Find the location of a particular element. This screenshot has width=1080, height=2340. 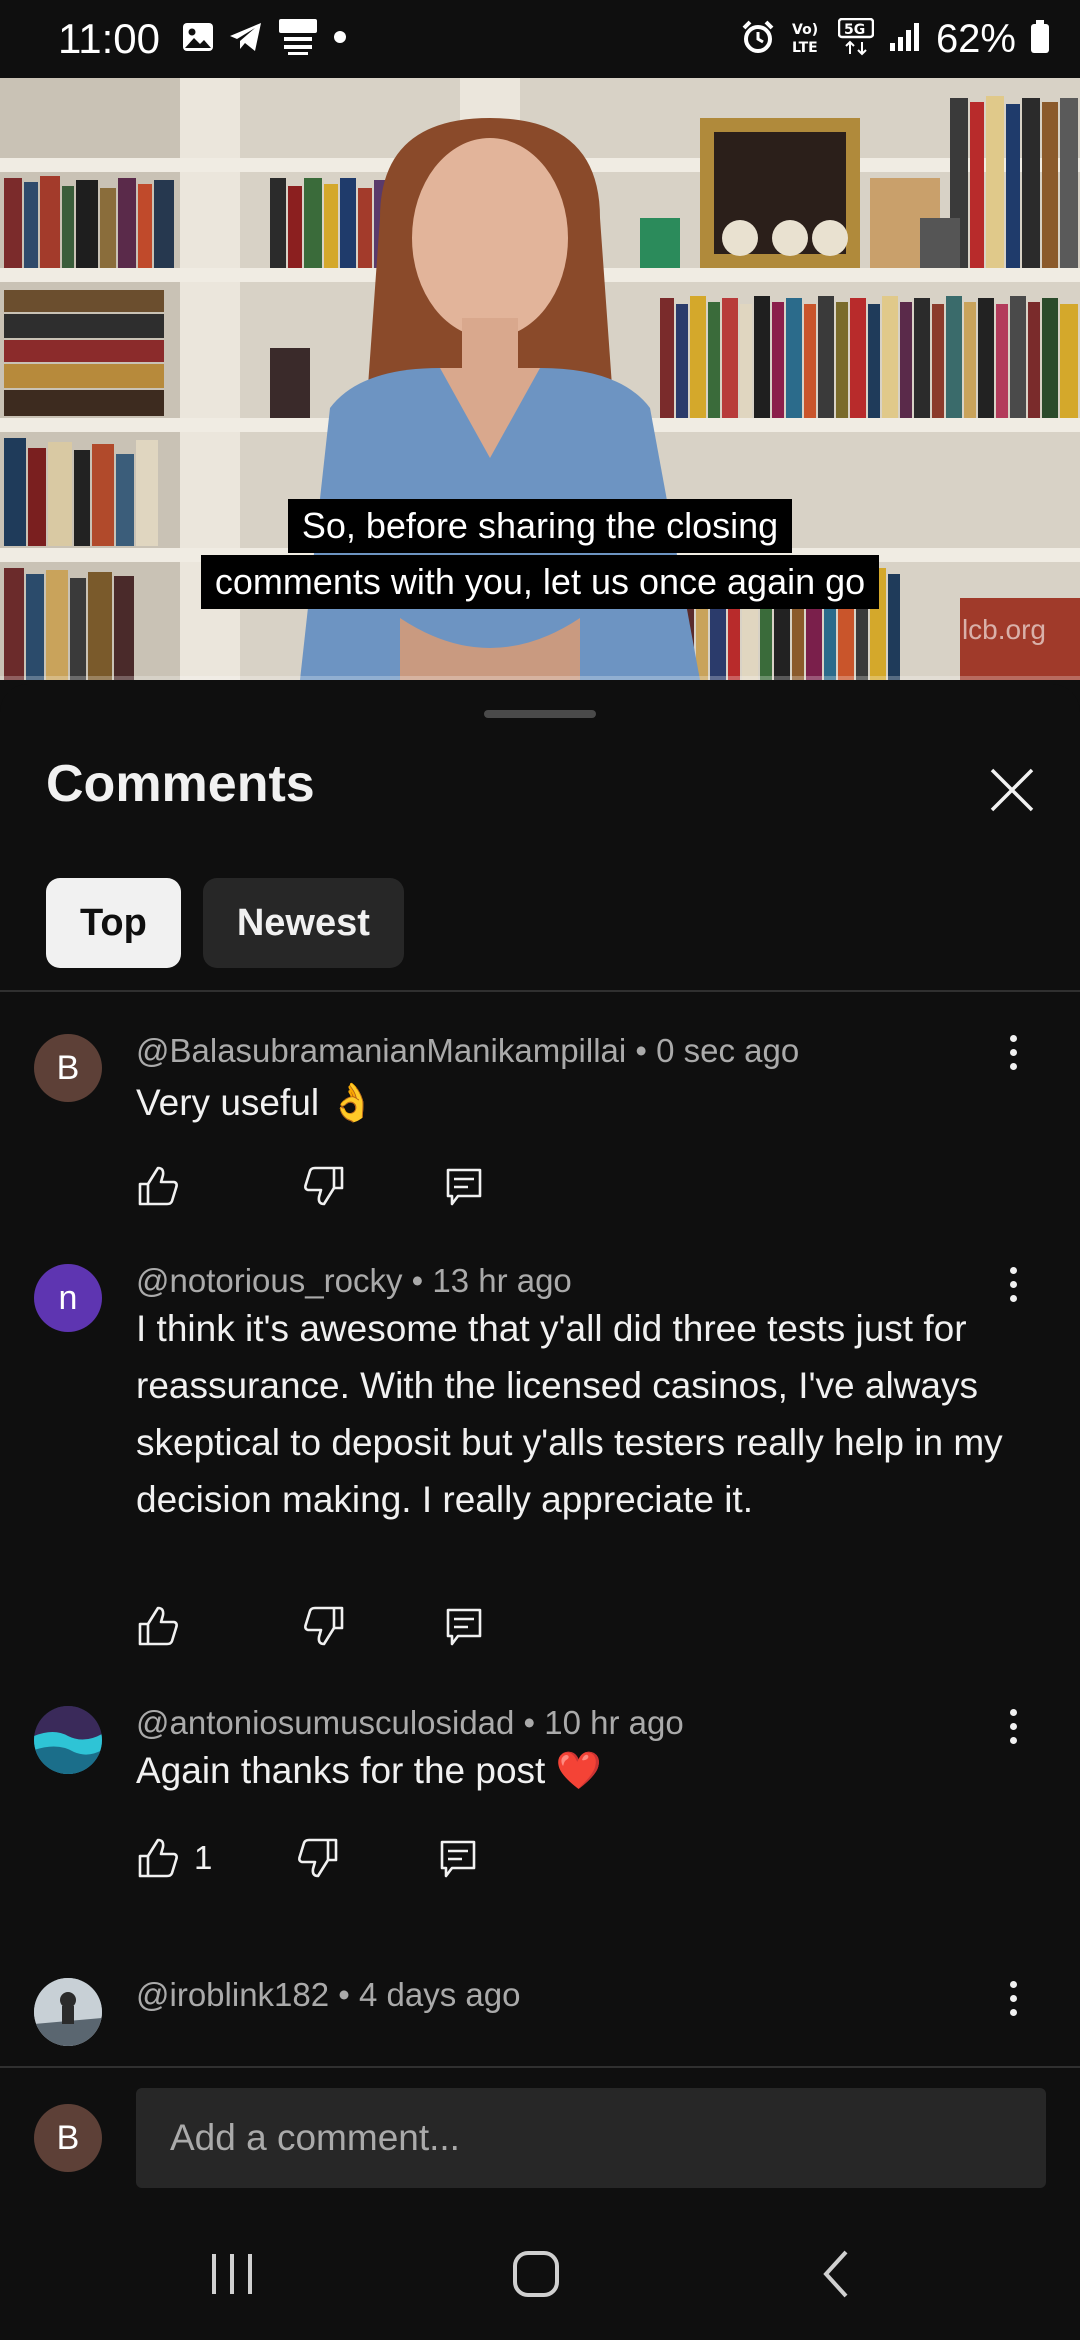

recent-apps-button is located at coordinates (232, 2274).